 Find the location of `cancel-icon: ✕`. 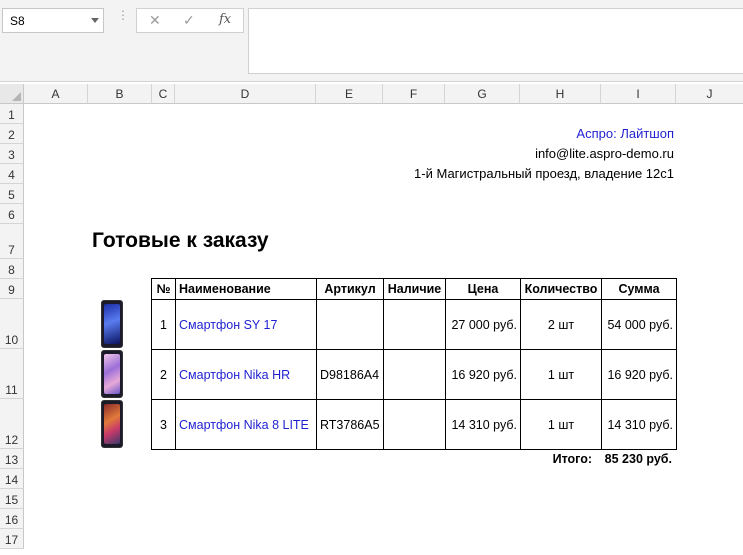

cancel-icon: ✕ is located at coordinates (155, 20).